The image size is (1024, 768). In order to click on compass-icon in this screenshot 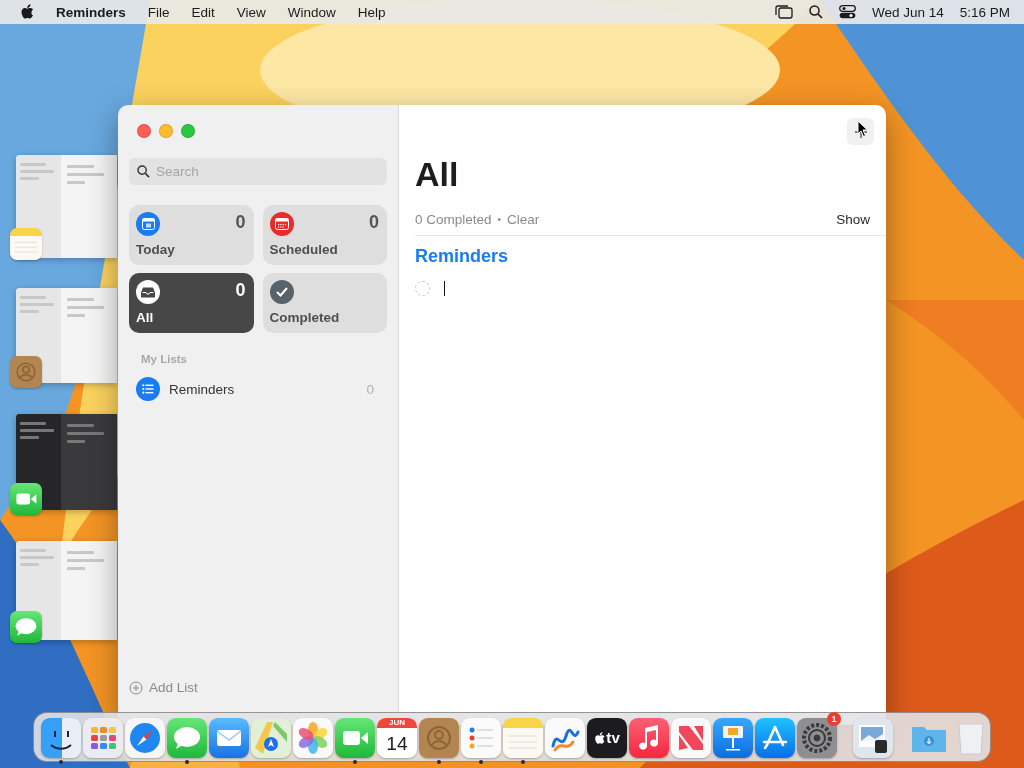, I will do `click(145, 738)`.